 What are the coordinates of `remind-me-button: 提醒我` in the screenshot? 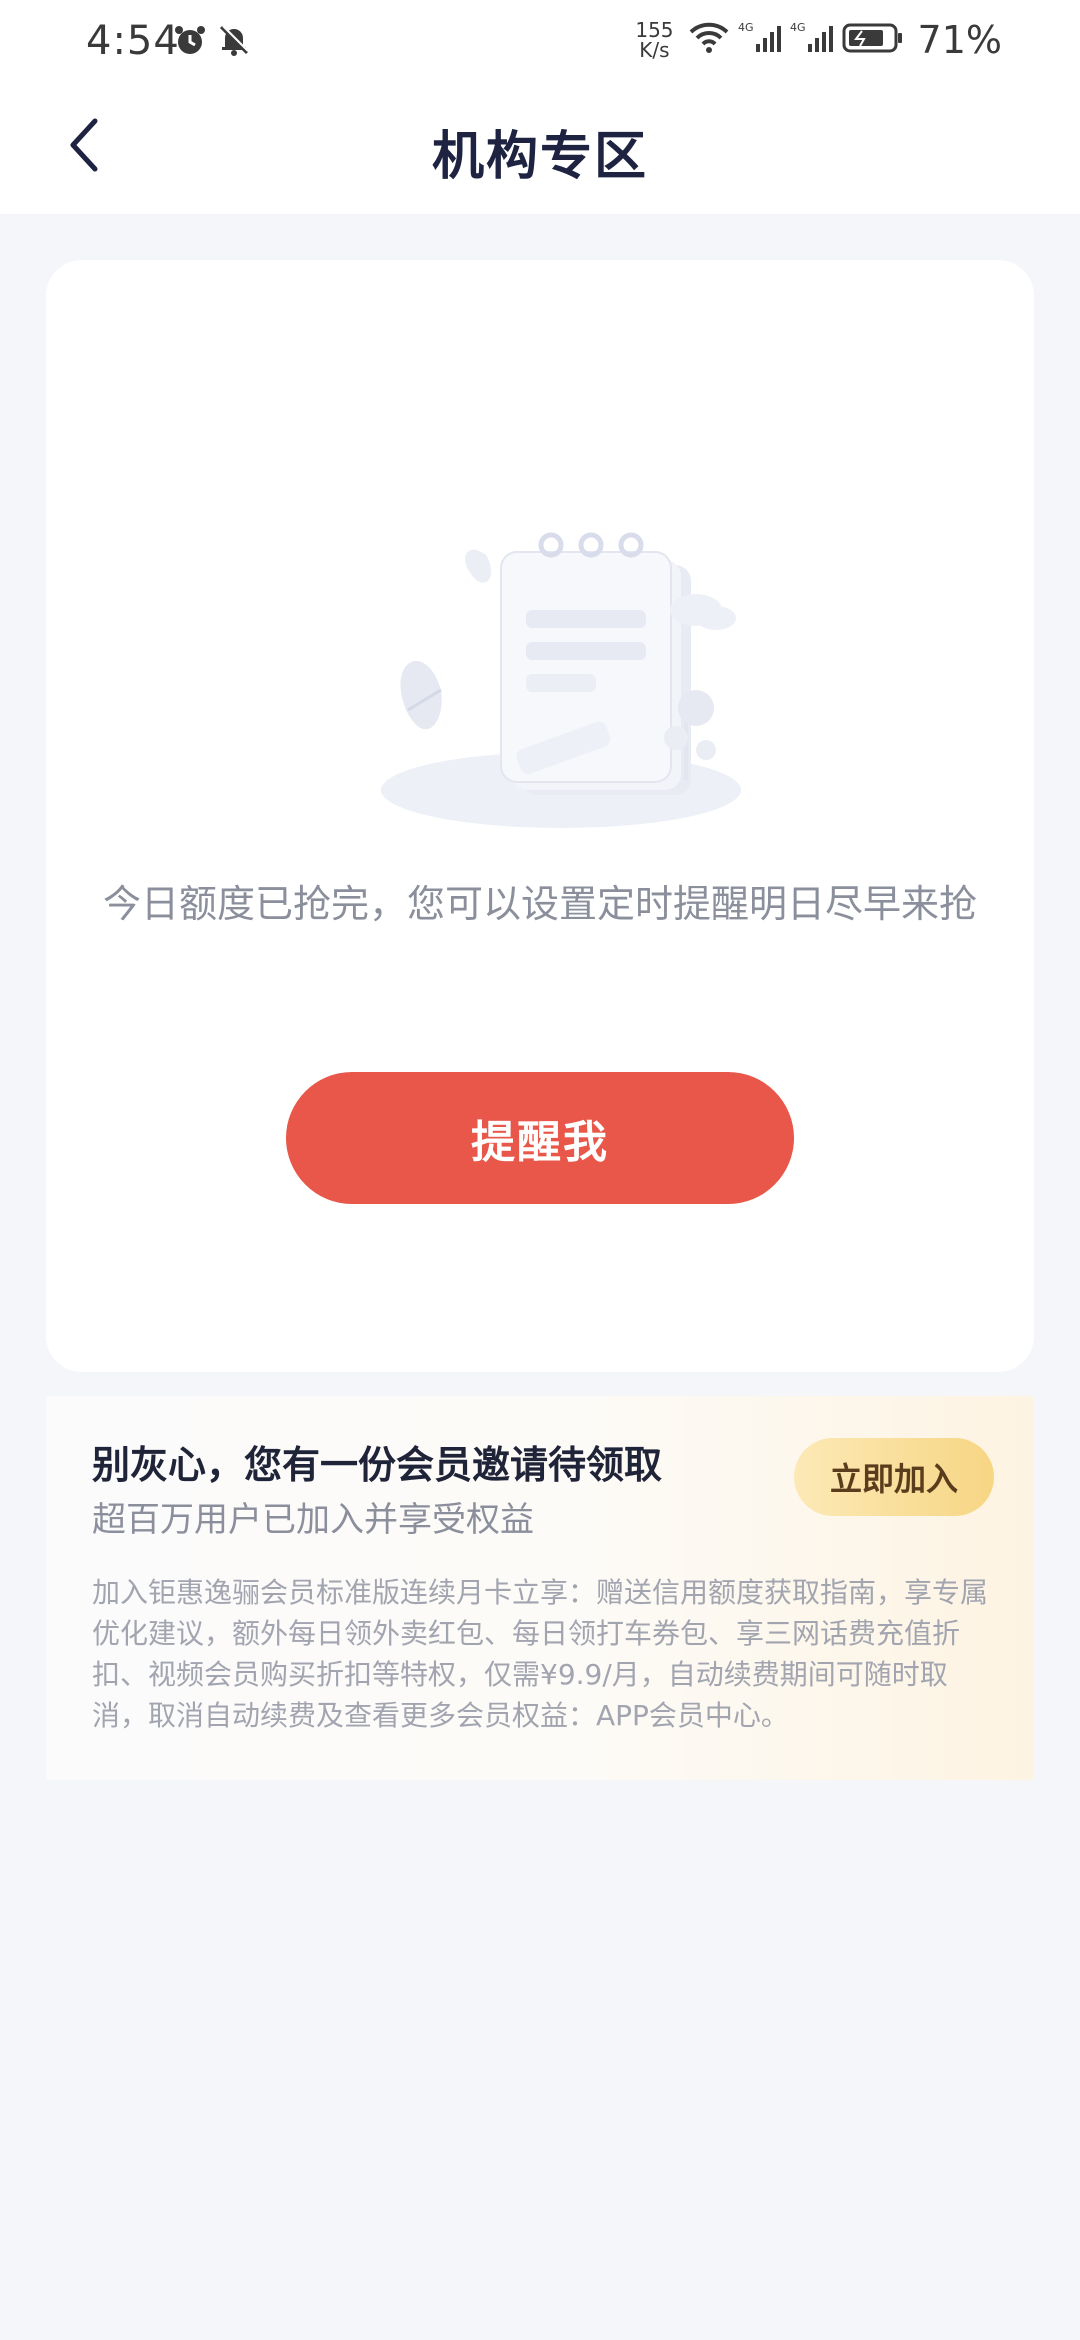 It's located at (540, 1138).